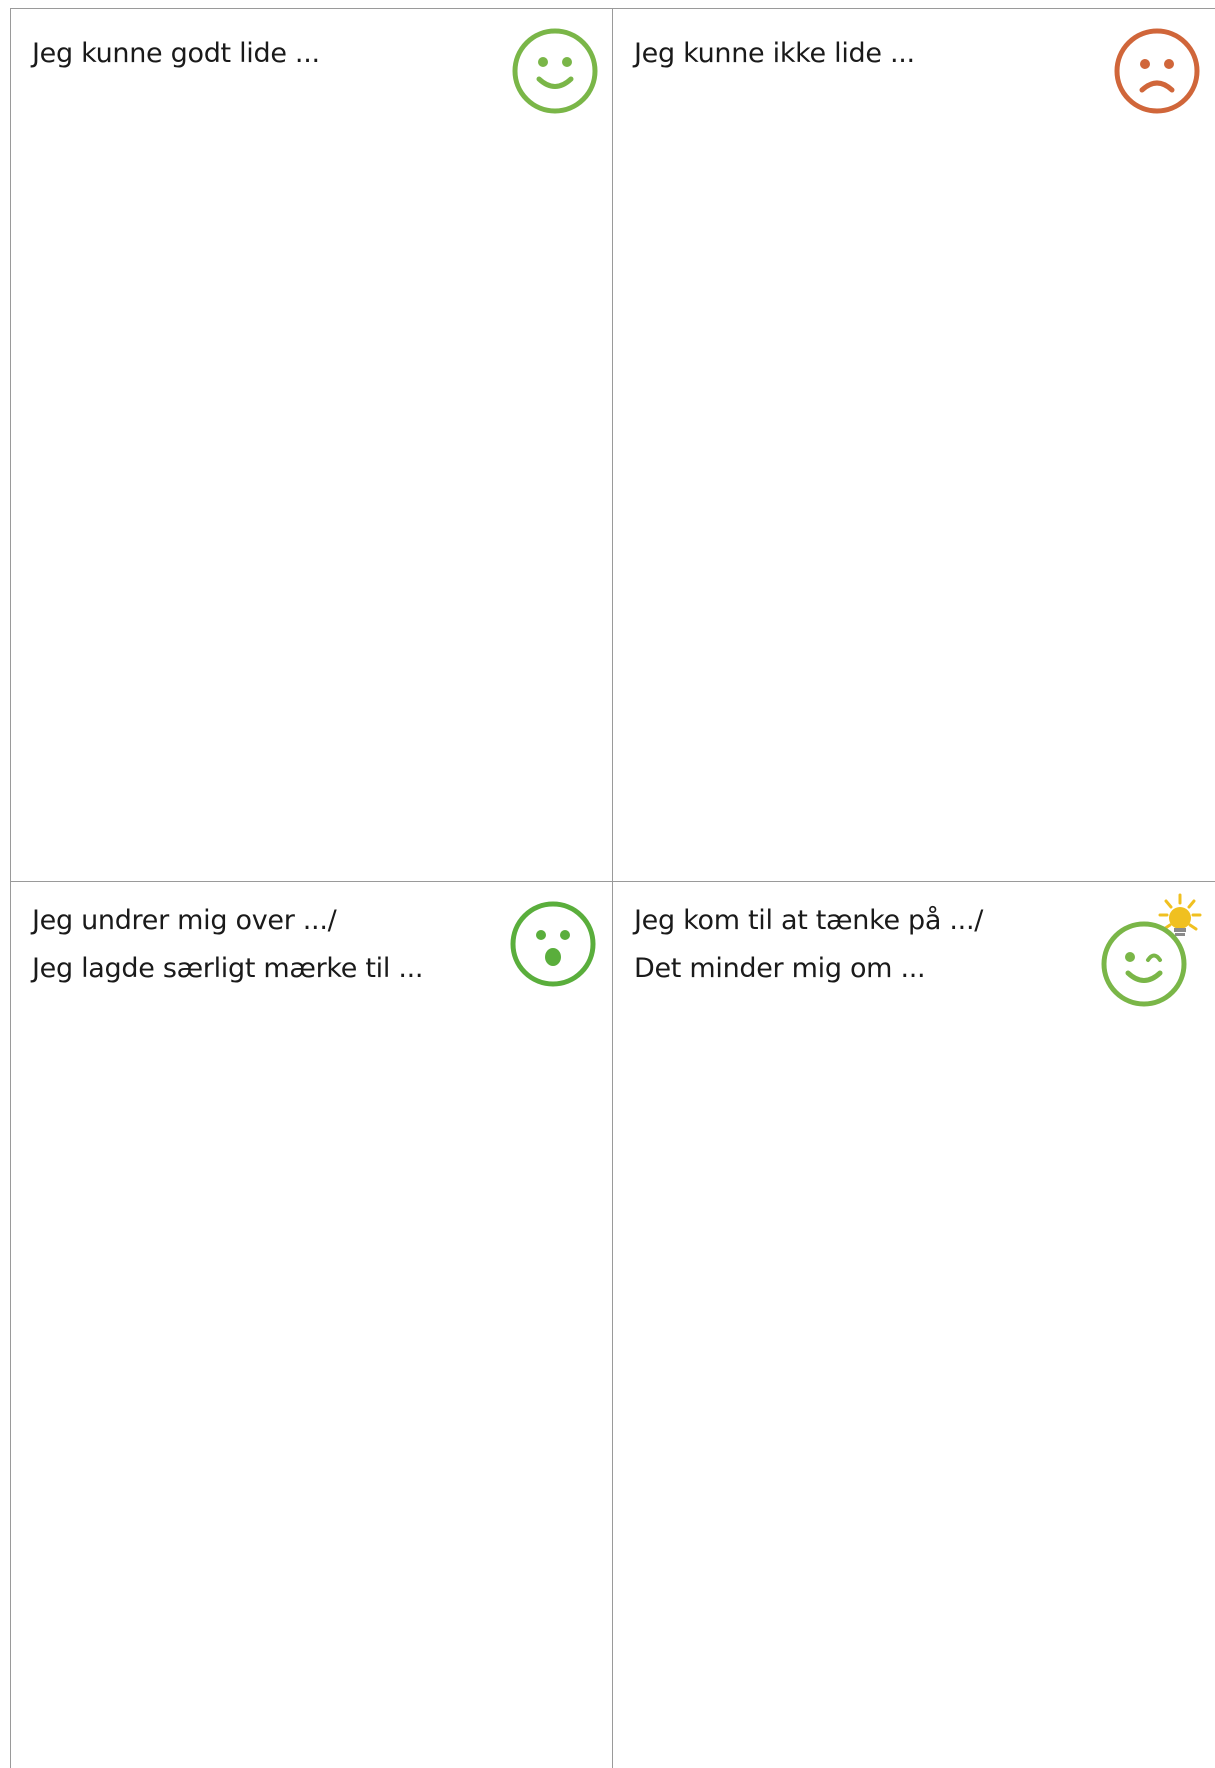  Describe the element at coordinates (809, 920) in the screenshot. I see `prompt-line: Jeg kom til at tænke på .../` at that location.